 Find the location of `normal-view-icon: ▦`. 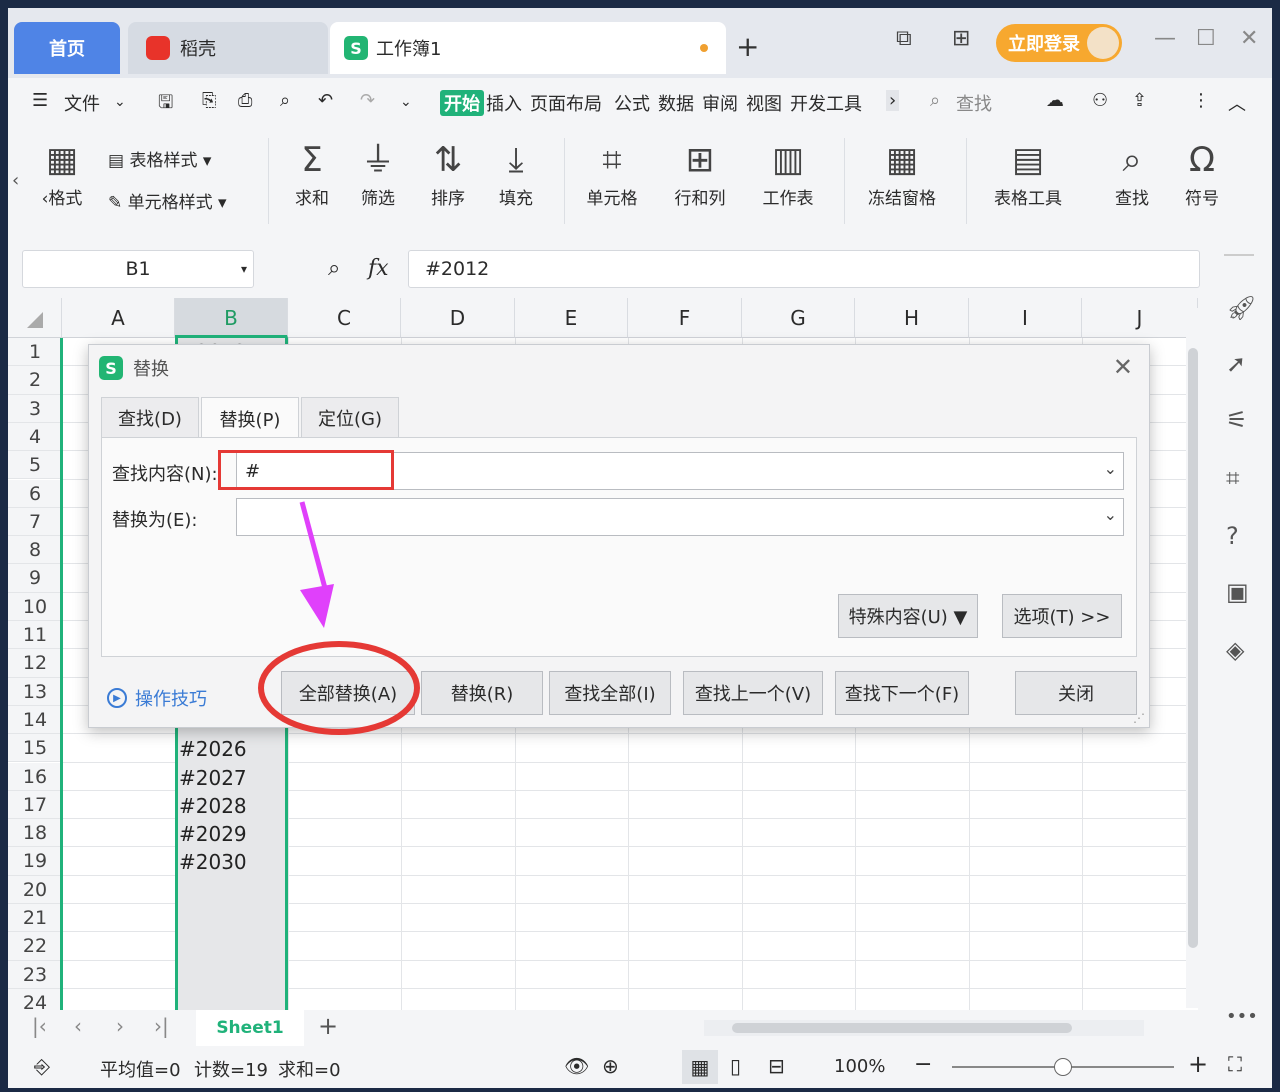

normal-view-icon: ▦ is located at coordinates (700, 1067).